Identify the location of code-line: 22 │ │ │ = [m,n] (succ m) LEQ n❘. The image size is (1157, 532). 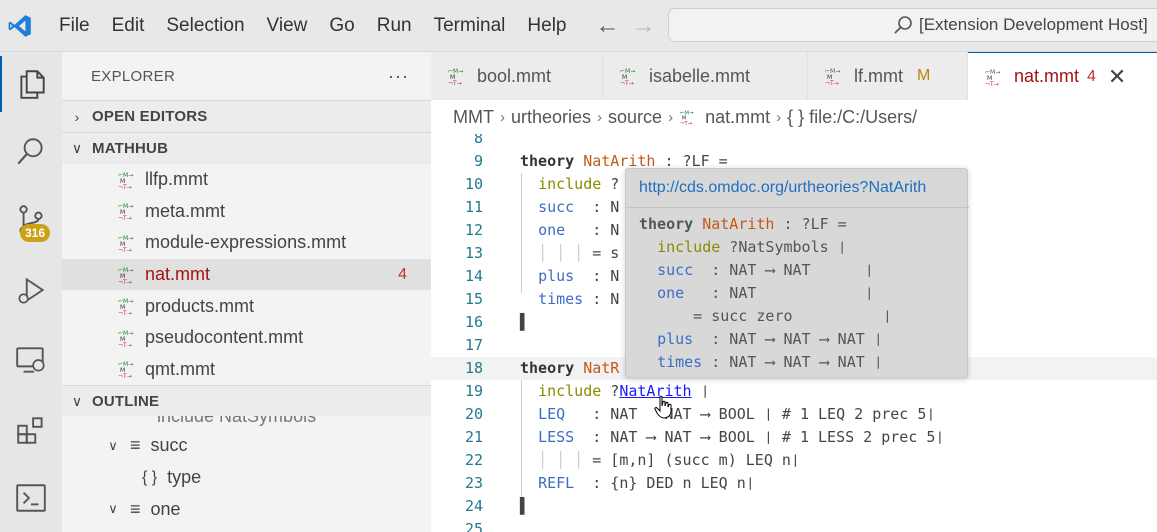
(794, 460).